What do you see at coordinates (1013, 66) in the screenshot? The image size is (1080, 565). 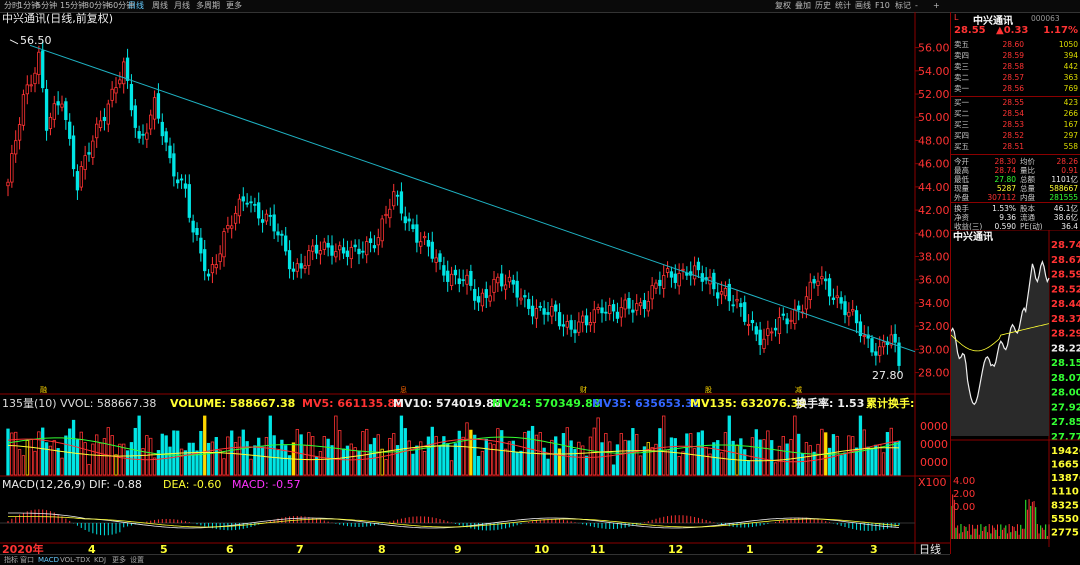 I see `ask-price: 28.58` at bounding box center [1013, 66].